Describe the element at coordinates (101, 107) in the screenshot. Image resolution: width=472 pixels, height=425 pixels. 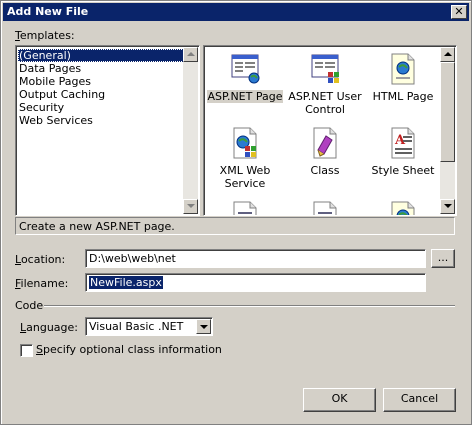
I see `category-item: Security` at that location.